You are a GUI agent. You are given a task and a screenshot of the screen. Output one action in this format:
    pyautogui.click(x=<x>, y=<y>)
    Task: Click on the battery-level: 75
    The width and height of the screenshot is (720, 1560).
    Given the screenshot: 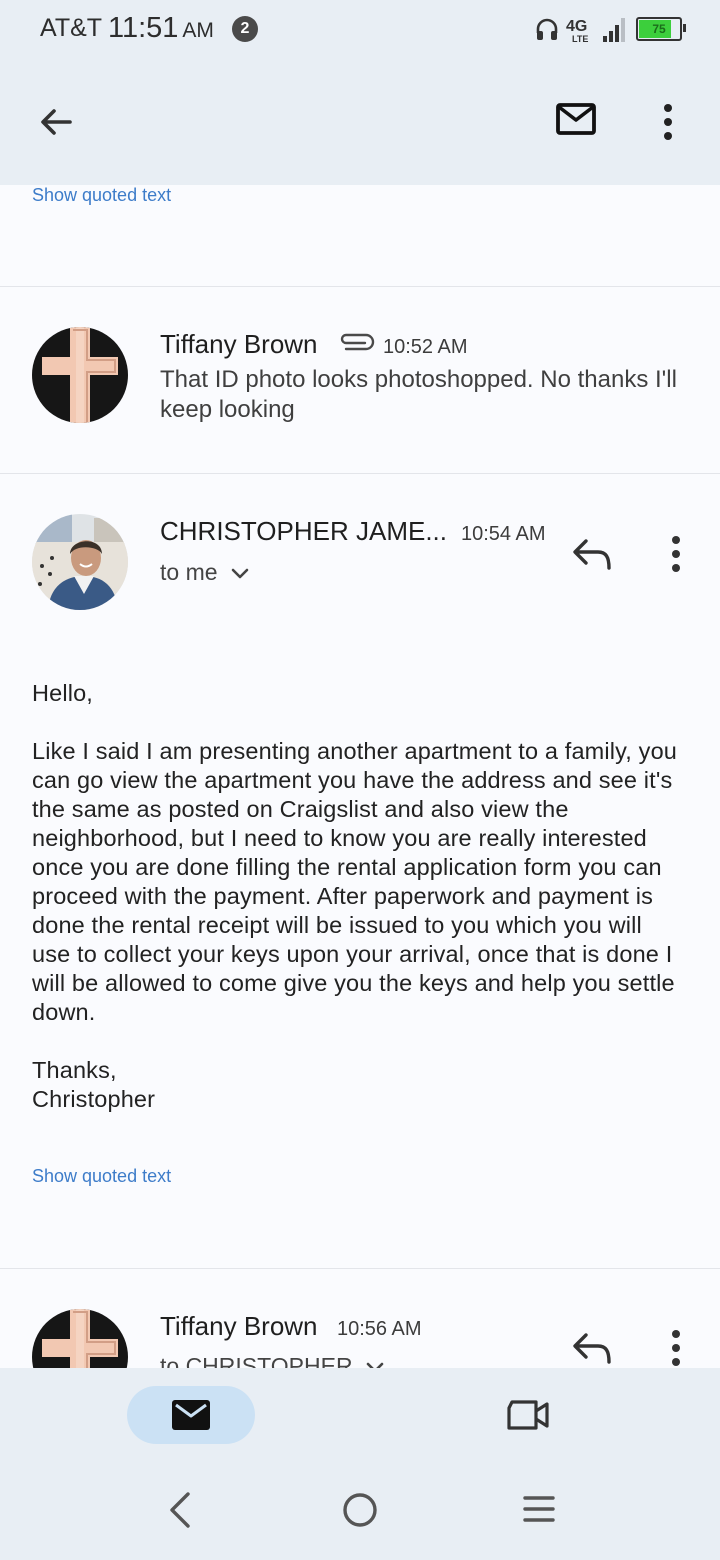 What is the action you would take?
    pyautogui.click(x=659, y=29)
    